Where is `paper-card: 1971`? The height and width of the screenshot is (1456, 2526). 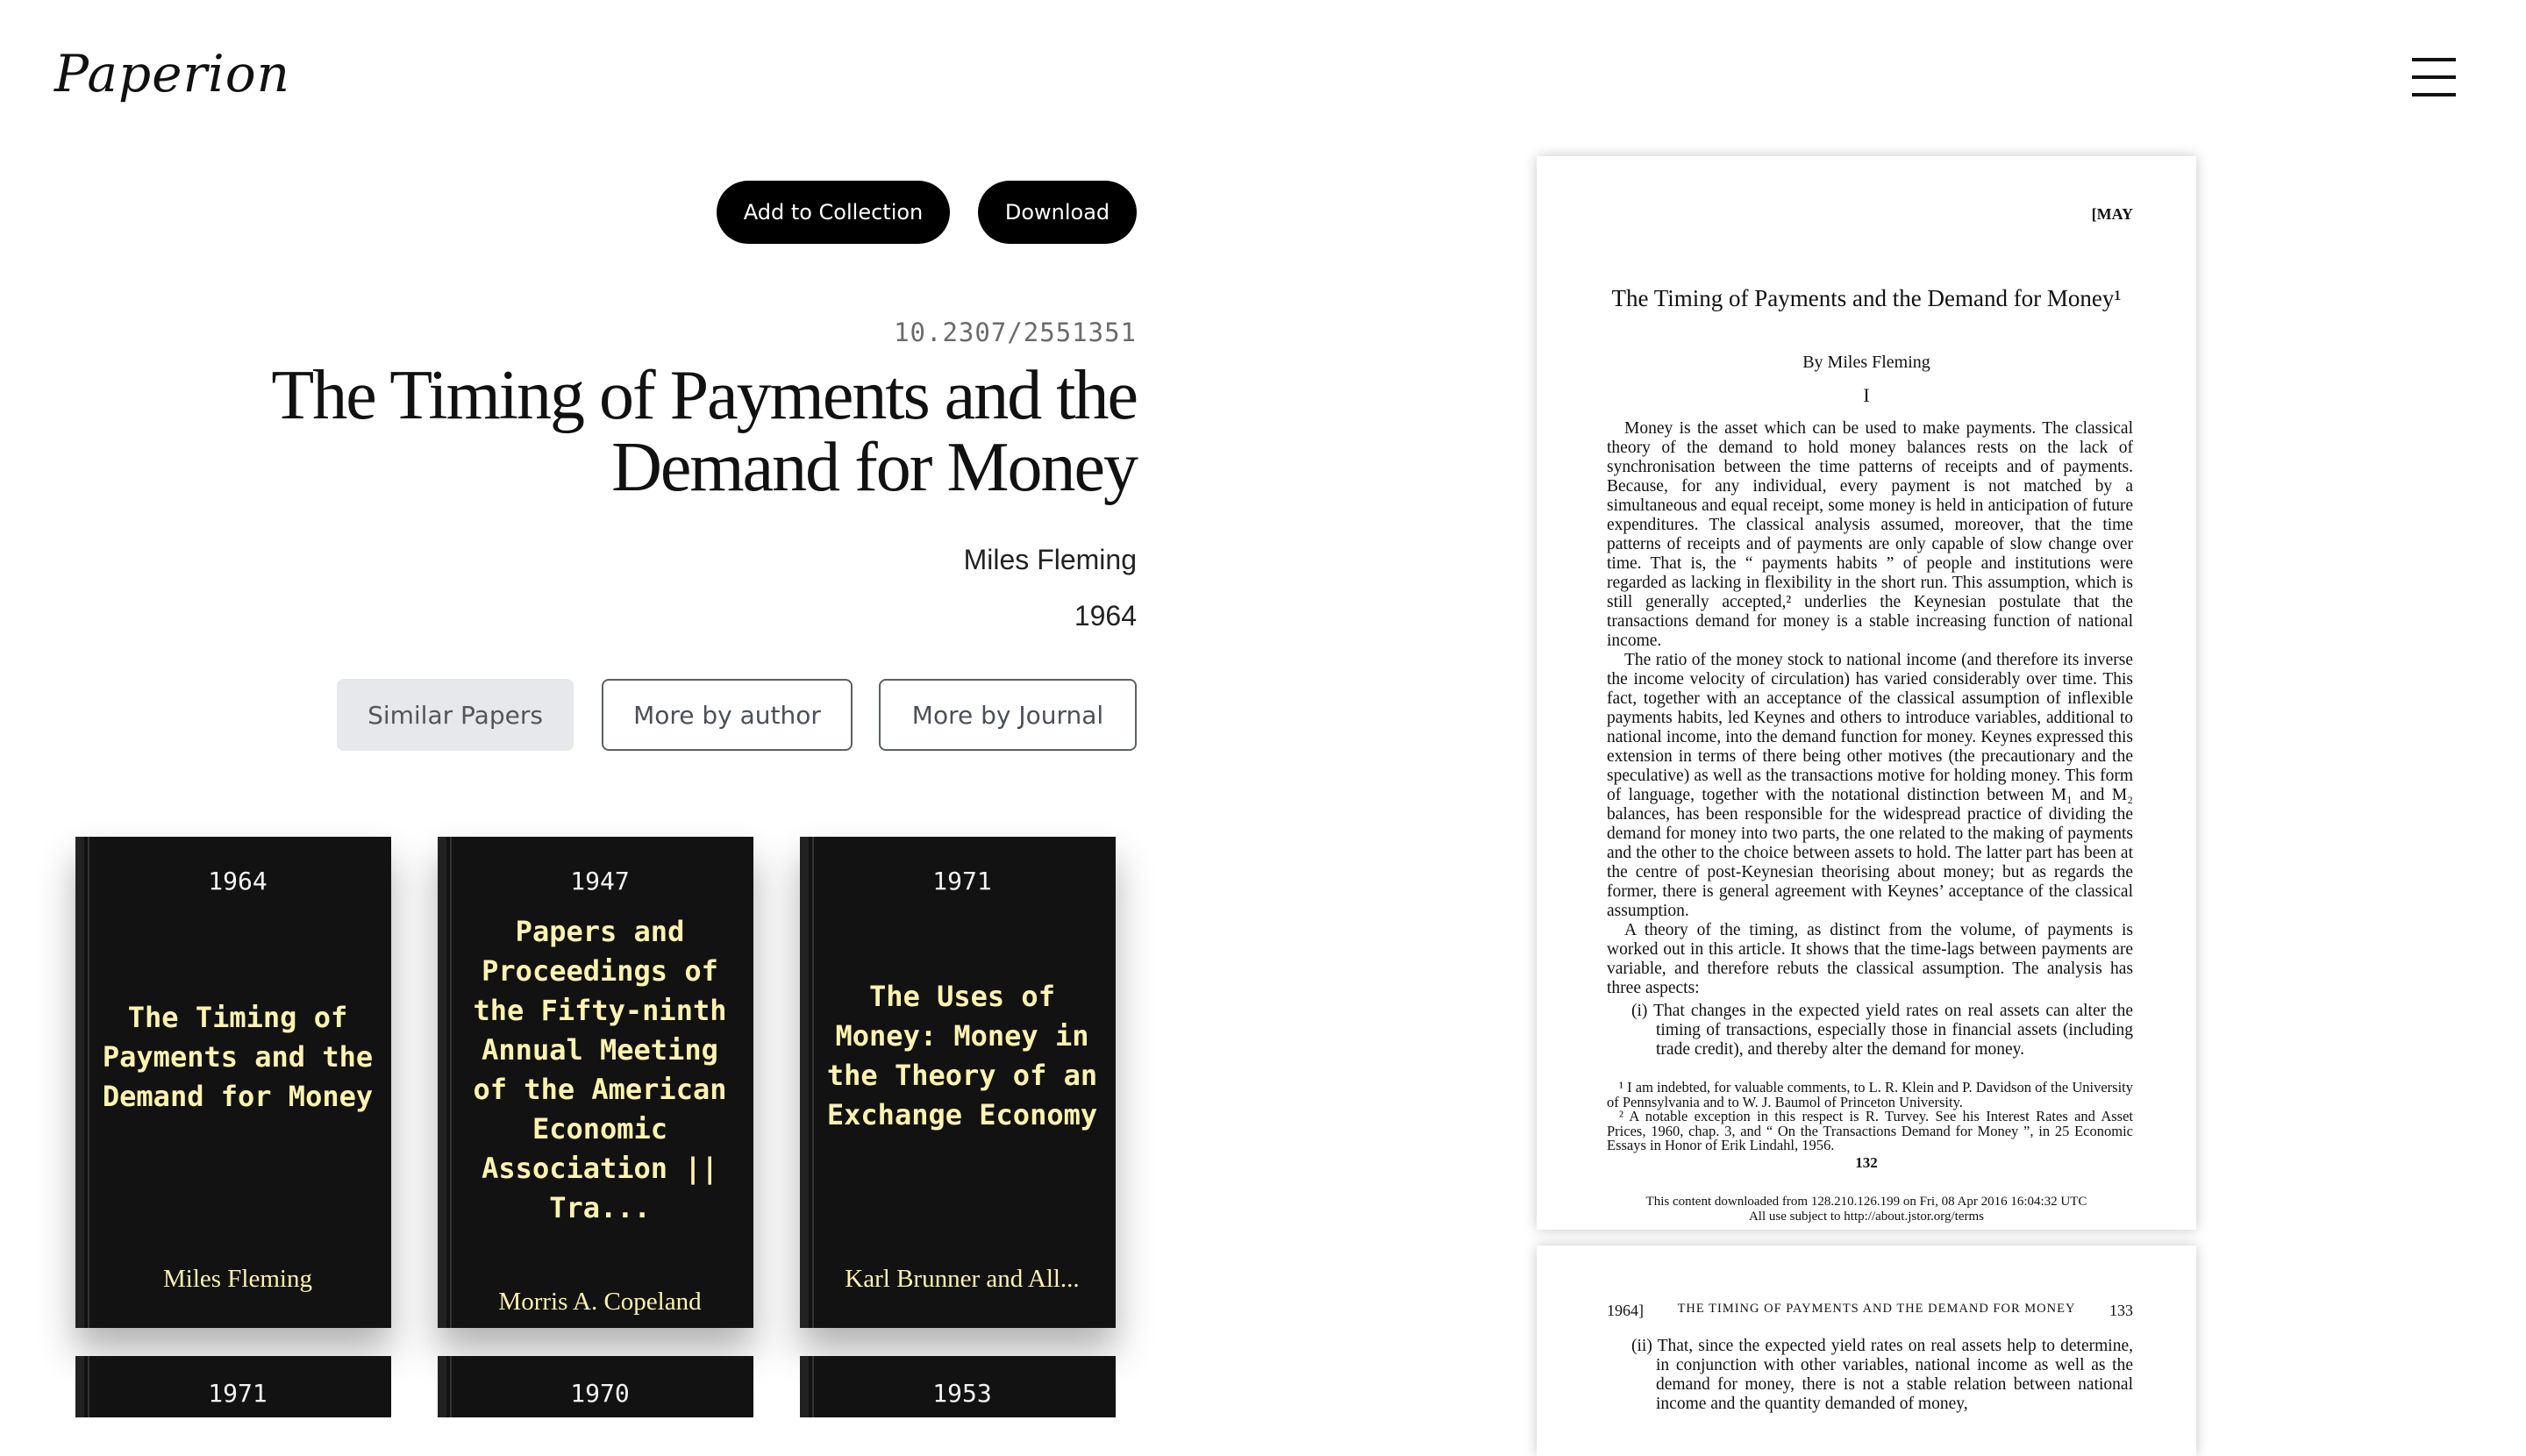
paper-card: 1971 is located at coordinates (233, 1386).